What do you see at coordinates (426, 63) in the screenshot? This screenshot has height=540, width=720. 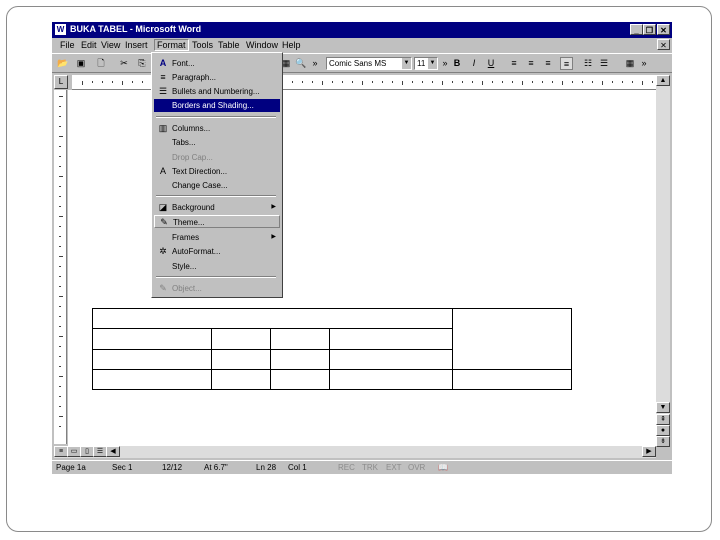 I see `font-size-combo: 11 ▼` at bounding box center [426, 63].